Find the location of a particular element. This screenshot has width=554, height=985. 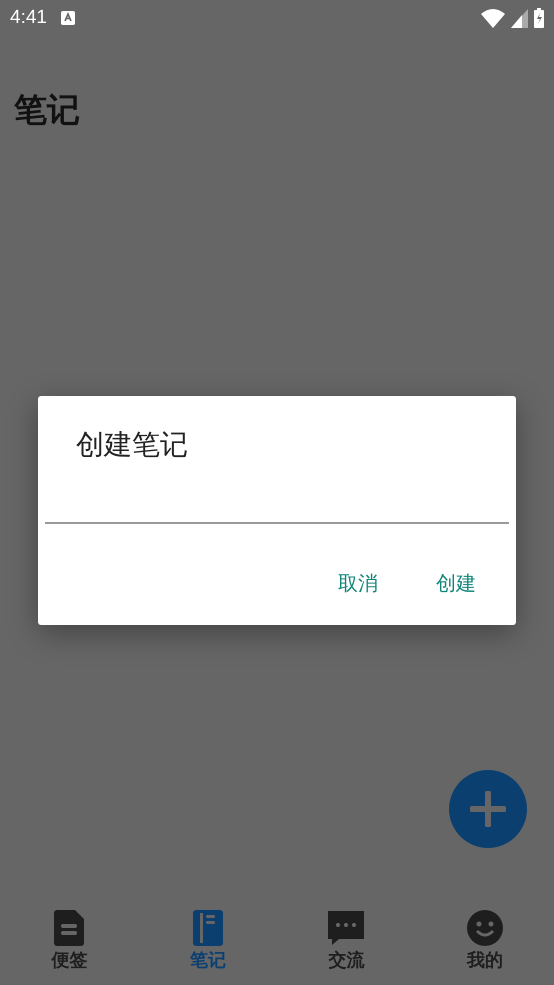

keyboard-icon is located at coordinates (67, 18).